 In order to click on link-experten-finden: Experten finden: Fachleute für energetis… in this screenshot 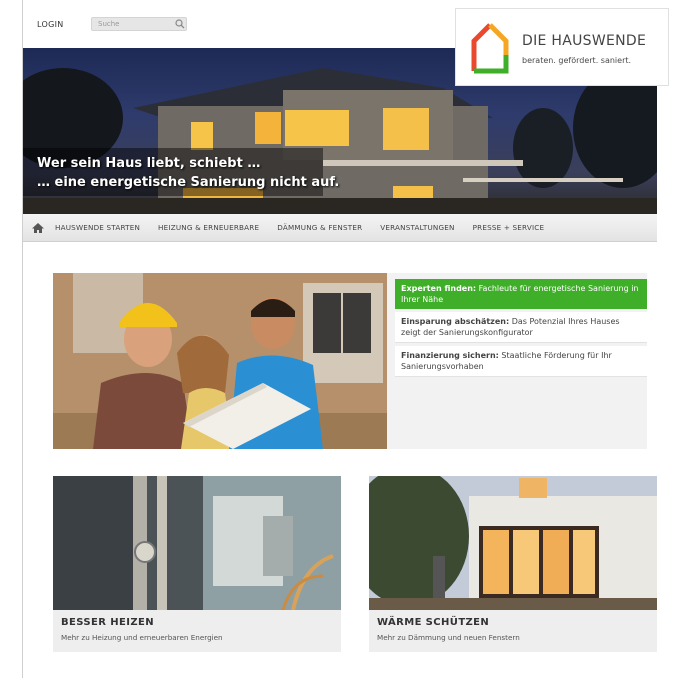, I will do `click(521, 294)`.